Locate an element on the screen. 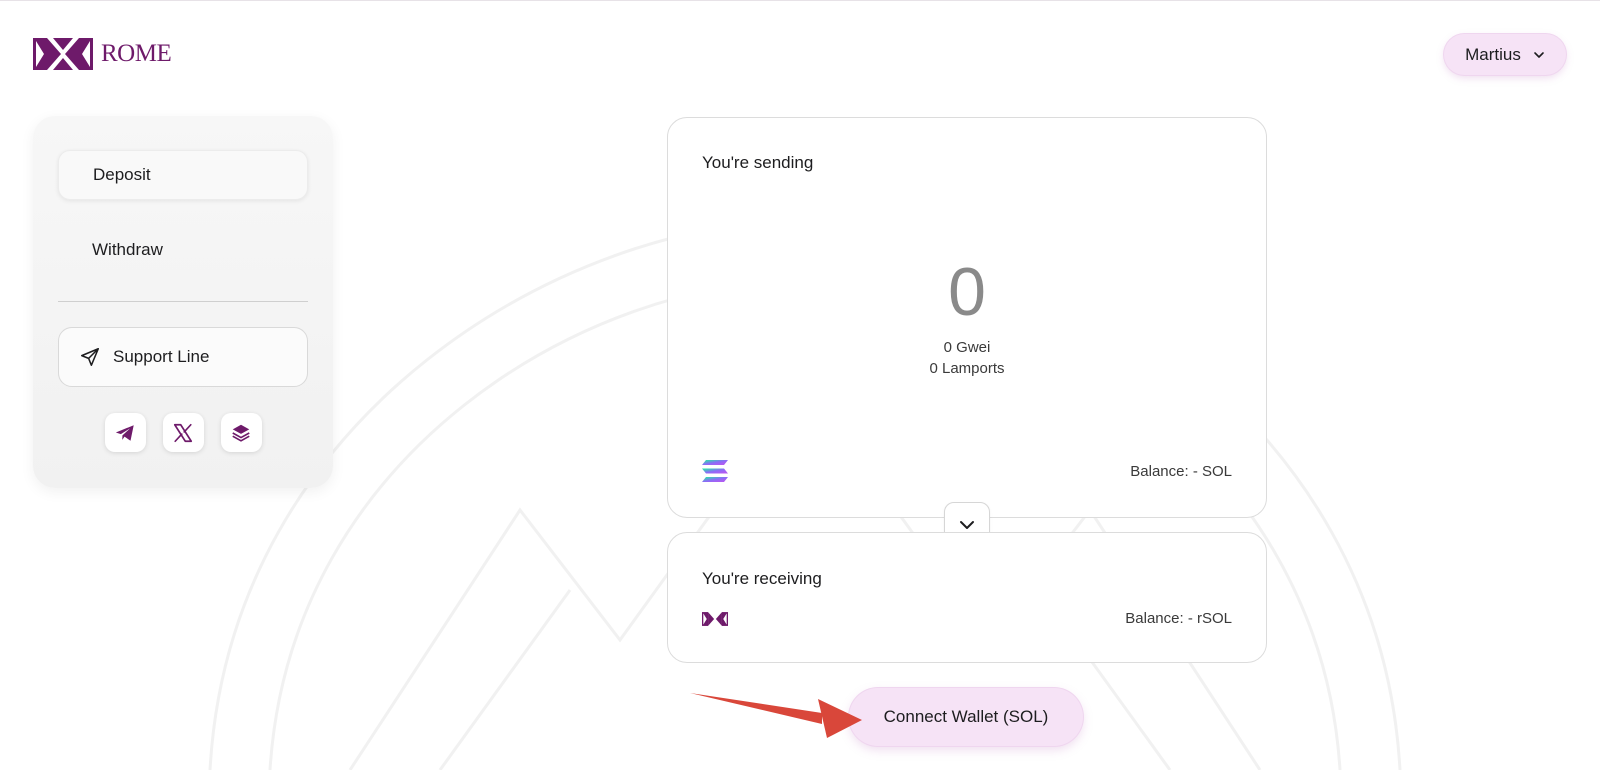 The image size is (1600, 770). telegram-icon is located at coordinates (124, 432).